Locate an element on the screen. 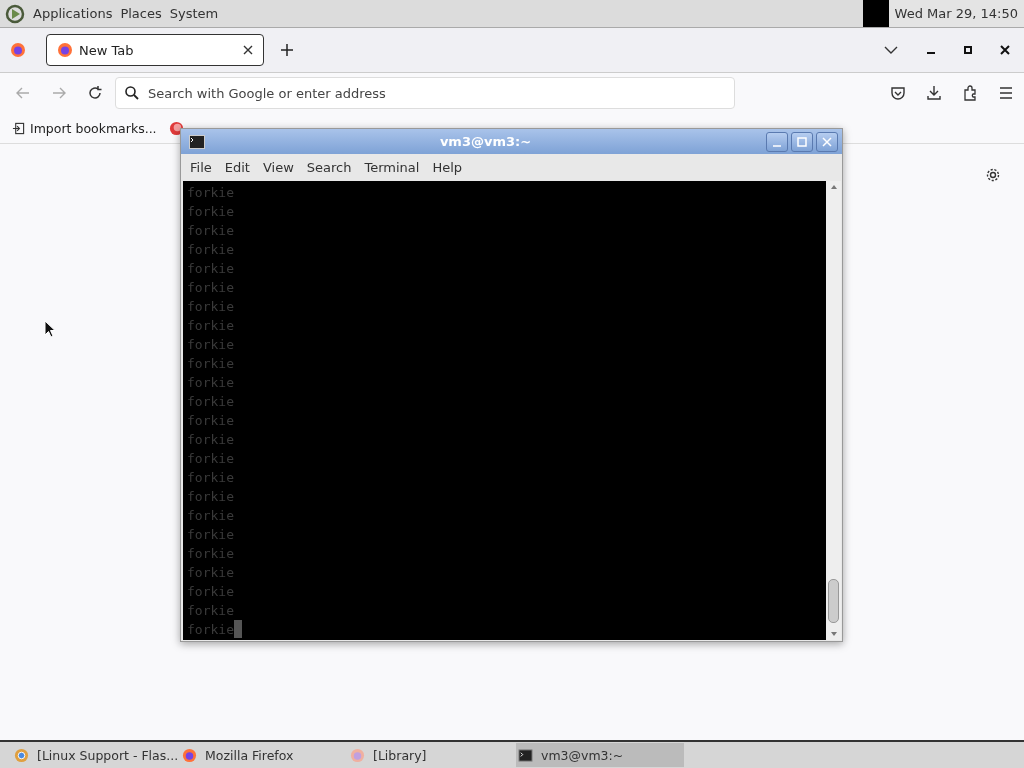 The image size is (1024, 768). maximize-button is located at coordinates (802, 141).